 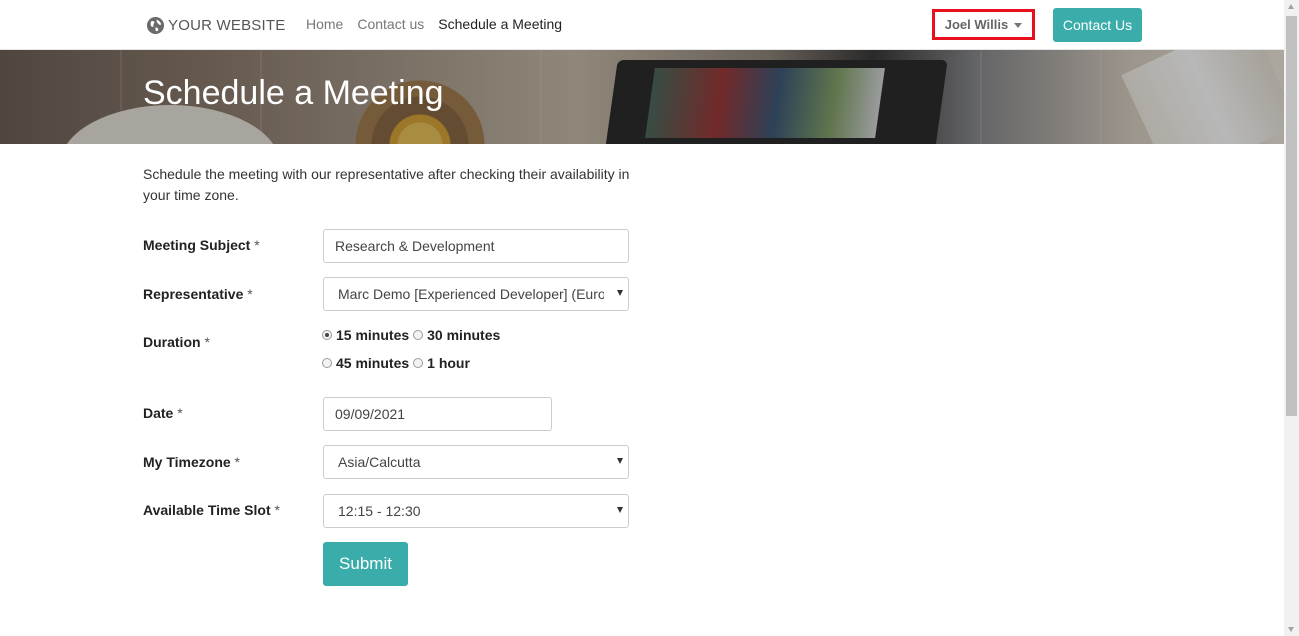 I want to click on duration-option-45-minutes: 45 minutes, so click(x=365, y=363).